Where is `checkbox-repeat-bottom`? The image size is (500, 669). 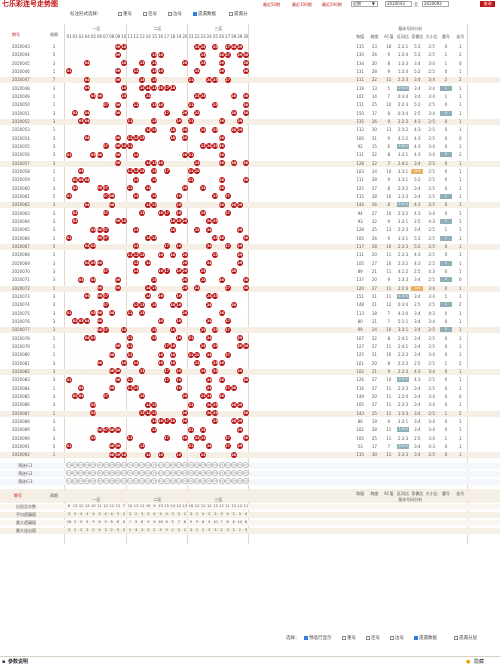 checkbox-repeat-bottom is located at coordinates (344, 637).